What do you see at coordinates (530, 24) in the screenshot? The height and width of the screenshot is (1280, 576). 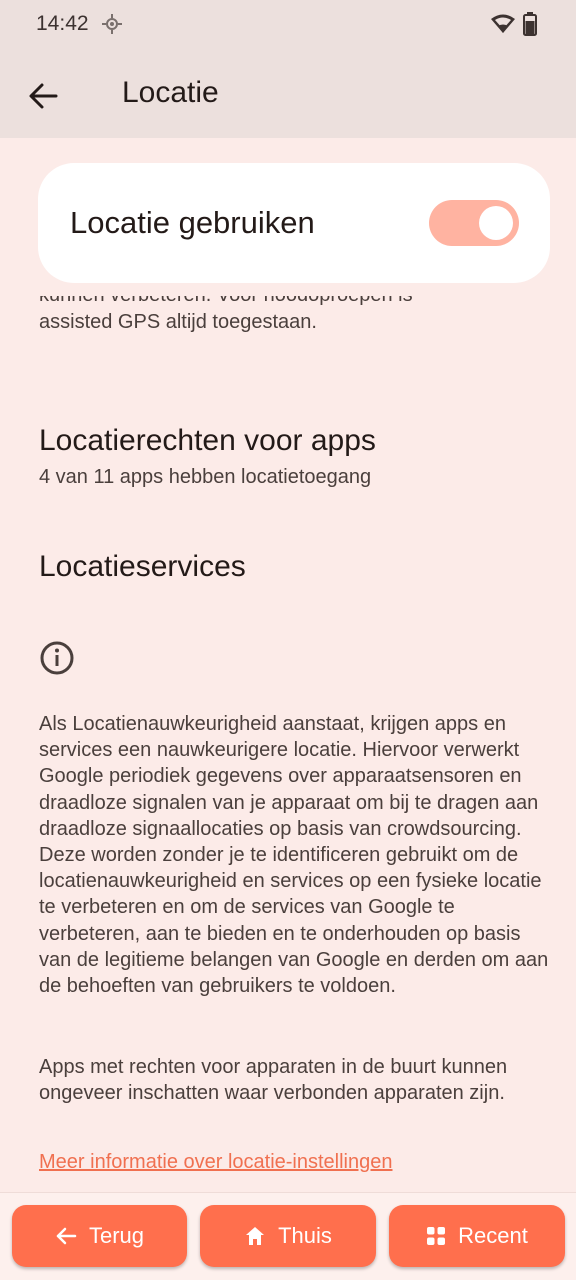 I see `battery-icon` at bounding box center [530, 24].